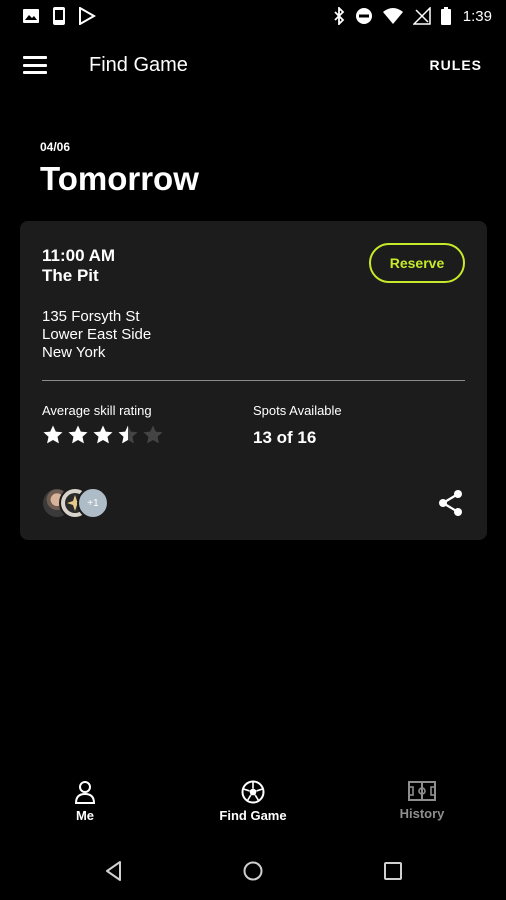 This screenshot has width=506, height=900. What do you see at coordinates (285, 437) in the screenshot?
I see `spots-available-value: 13 of 16` at bounding box center [285, 437].